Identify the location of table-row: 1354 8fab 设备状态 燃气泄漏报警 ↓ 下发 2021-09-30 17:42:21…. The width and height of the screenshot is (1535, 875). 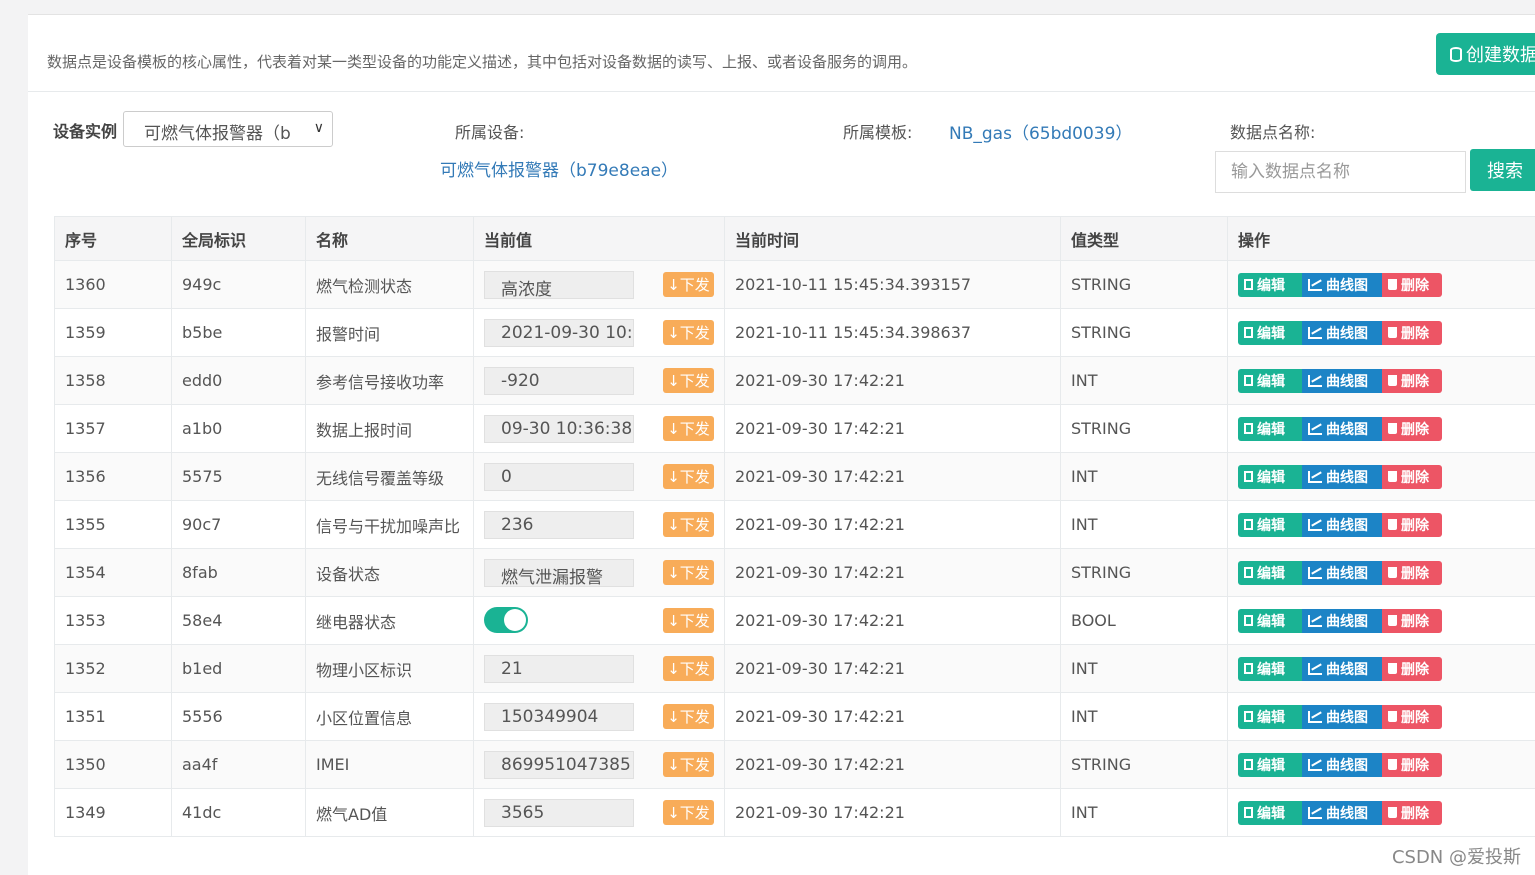
(794, 572).